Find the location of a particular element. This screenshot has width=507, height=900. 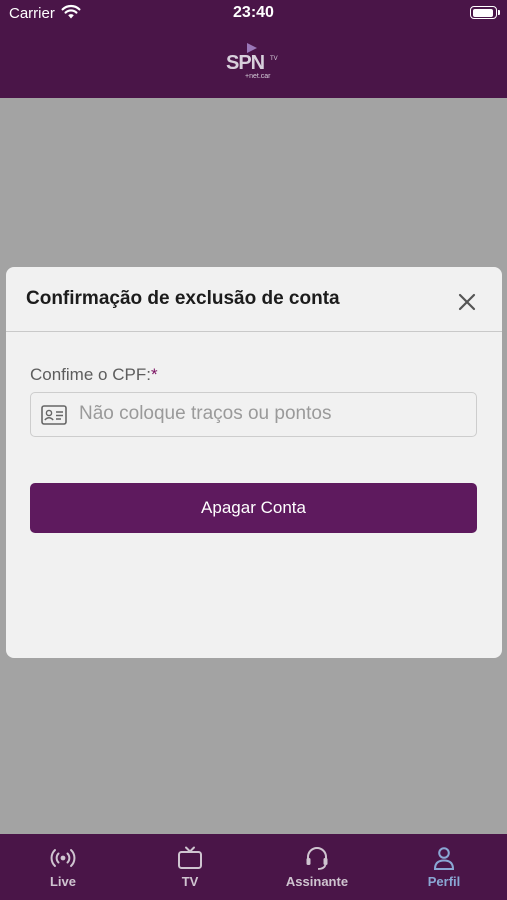

delete-account-button: Apagar Conta is located at coordinates (253, 508).